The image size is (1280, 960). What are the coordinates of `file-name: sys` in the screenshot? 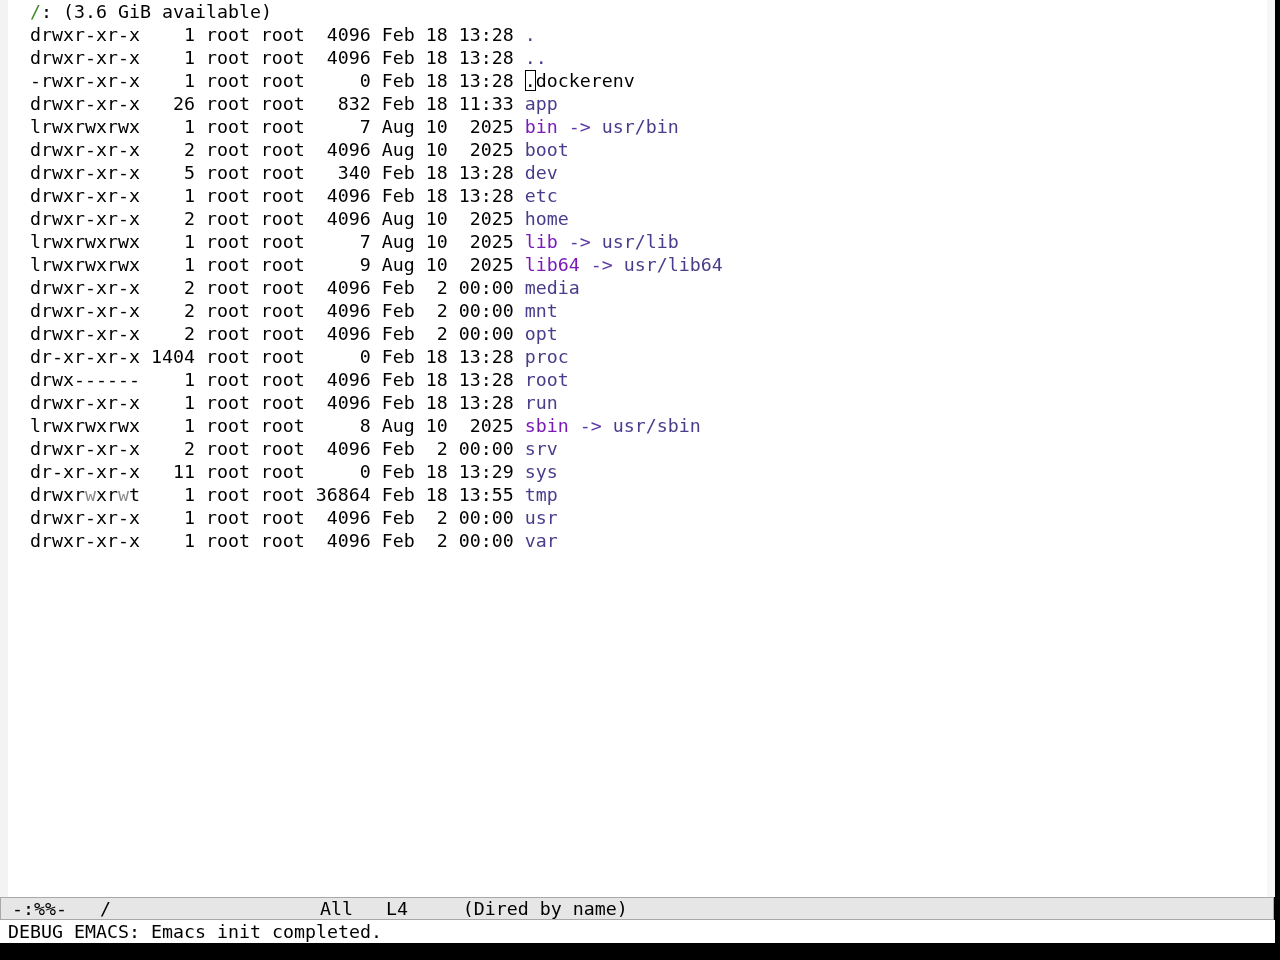 It's located at (541, 471).